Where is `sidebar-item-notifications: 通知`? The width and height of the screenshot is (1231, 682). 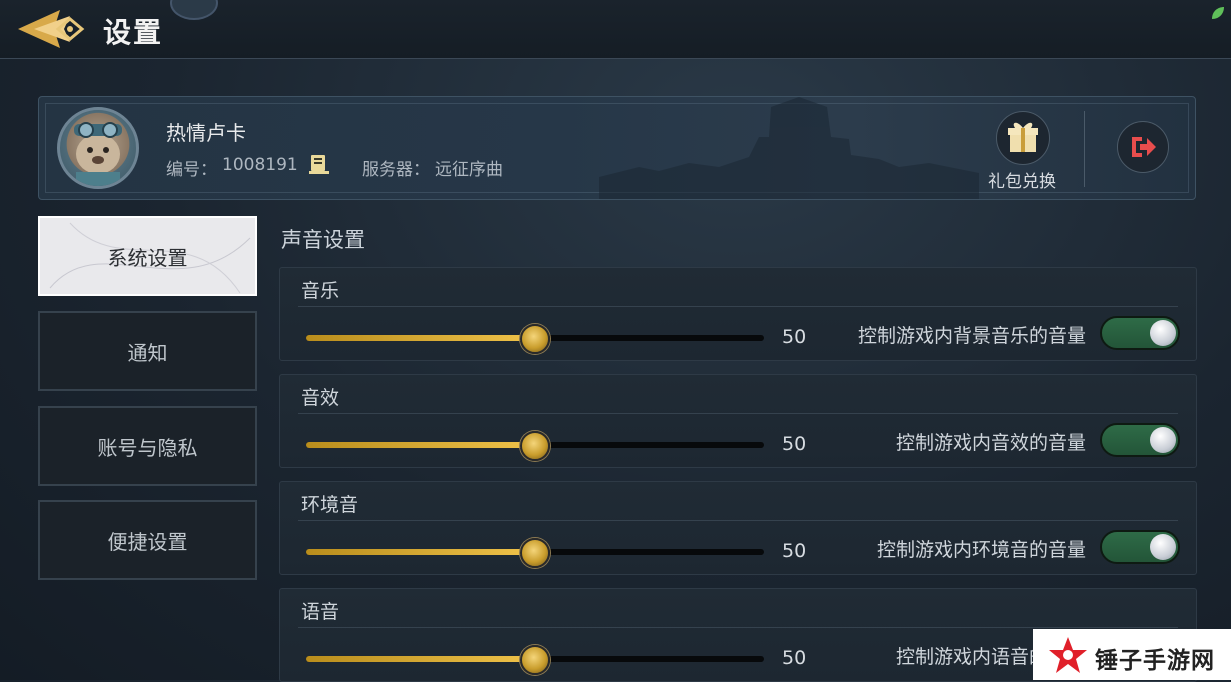 sidebar-item-notifications: 通知 is located at coordinates (147, 351).